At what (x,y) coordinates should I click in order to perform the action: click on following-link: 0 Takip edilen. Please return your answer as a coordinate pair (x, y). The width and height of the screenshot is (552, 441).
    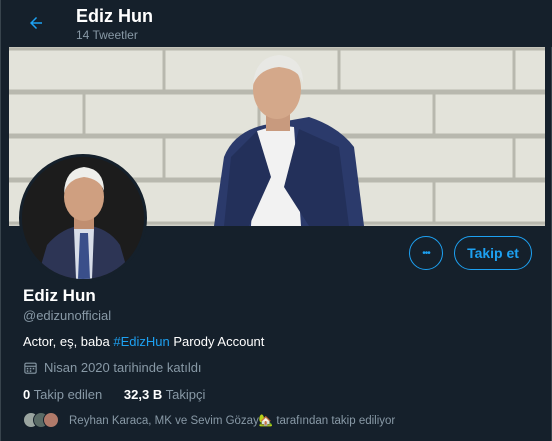
    Looking at the image, I should click on (62, 394).